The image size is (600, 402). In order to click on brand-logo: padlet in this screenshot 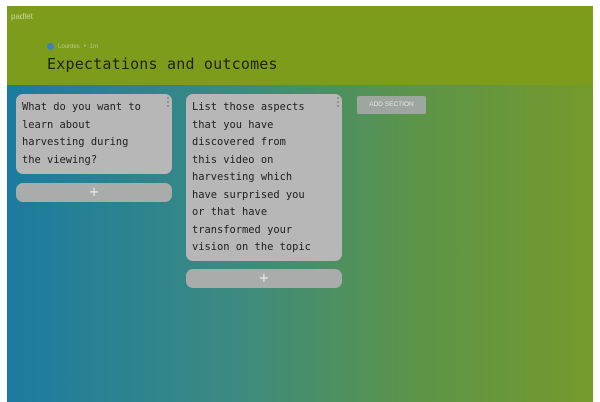, I will do `click(22, 16)`.